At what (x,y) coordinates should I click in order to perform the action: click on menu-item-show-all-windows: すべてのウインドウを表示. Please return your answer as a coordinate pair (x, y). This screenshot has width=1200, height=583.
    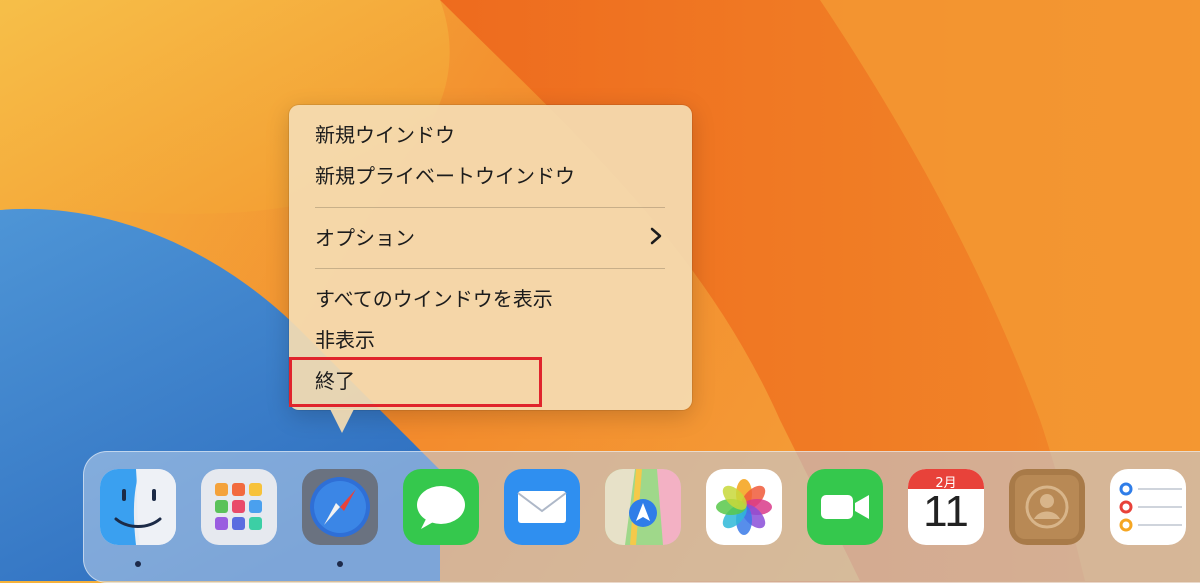
    Looking at the image, I should click on (434, 299).